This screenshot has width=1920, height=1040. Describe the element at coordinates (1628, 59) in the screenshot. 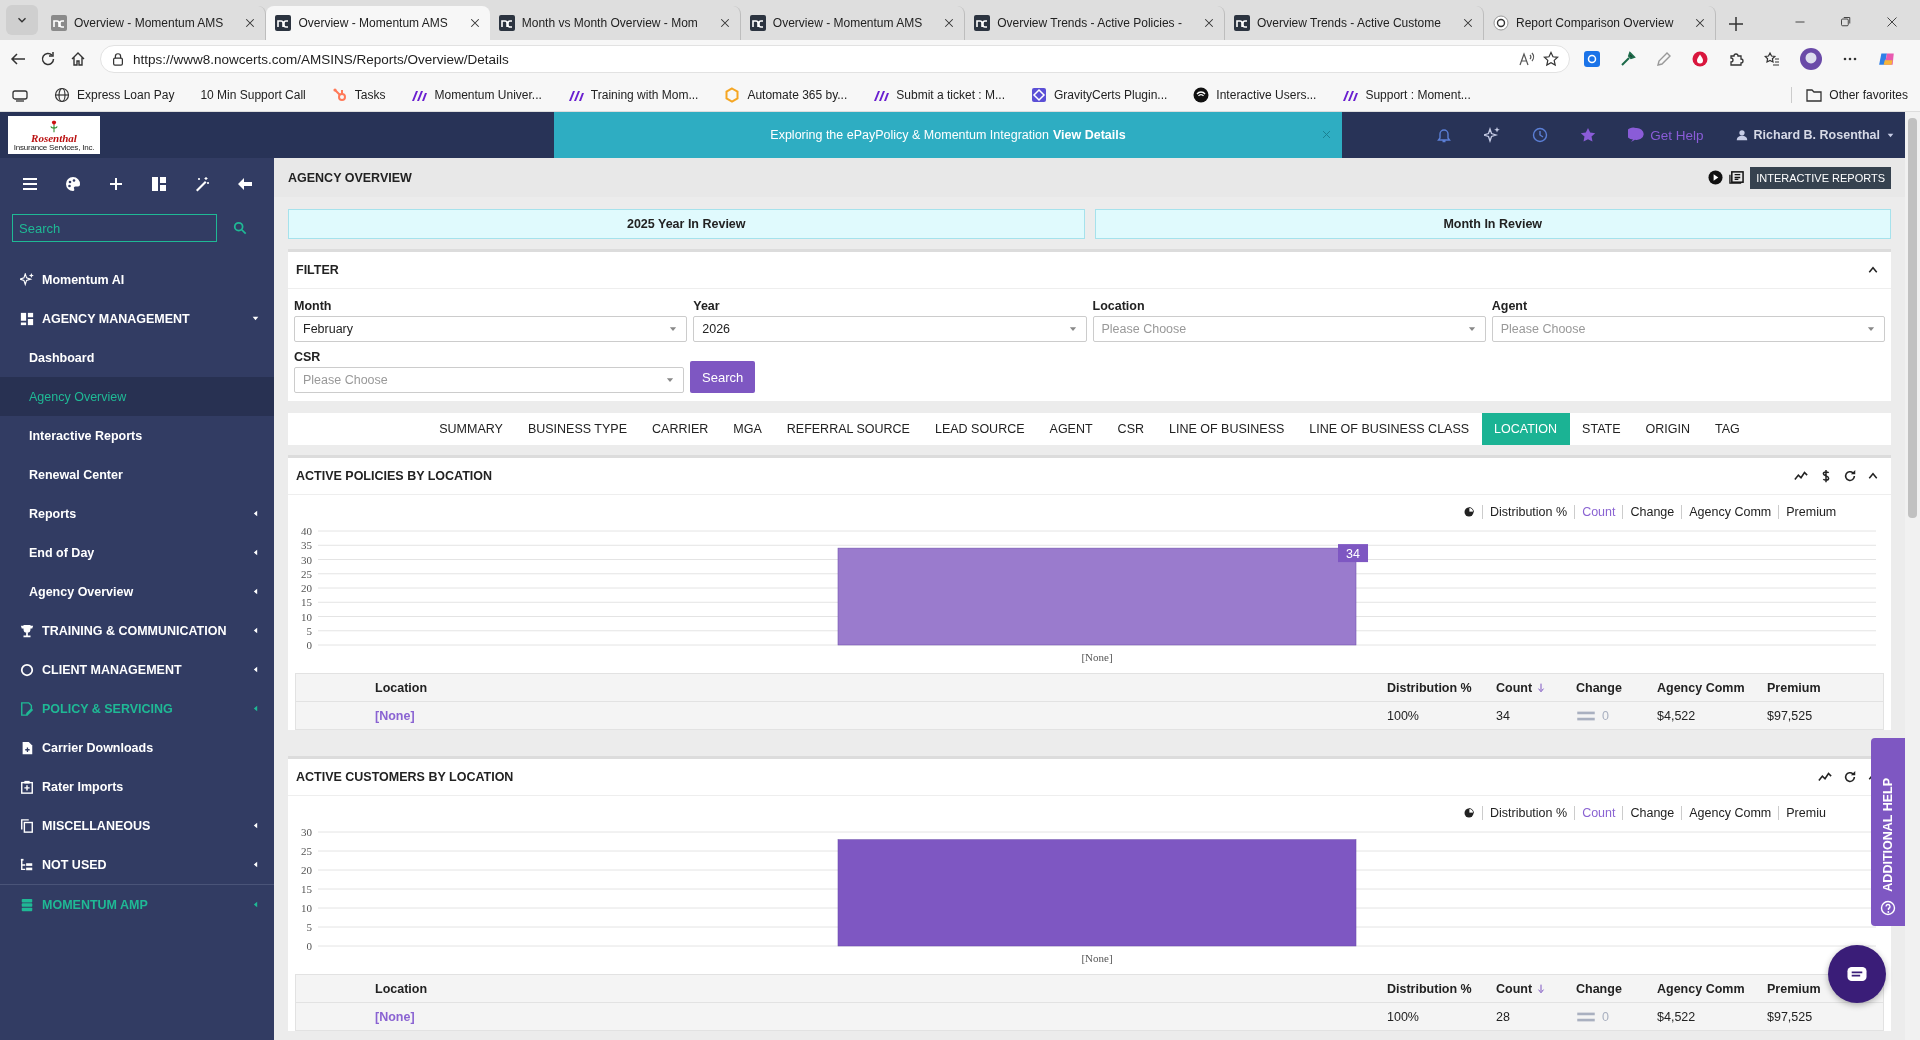

I see `eyedropper-icon` at that location.